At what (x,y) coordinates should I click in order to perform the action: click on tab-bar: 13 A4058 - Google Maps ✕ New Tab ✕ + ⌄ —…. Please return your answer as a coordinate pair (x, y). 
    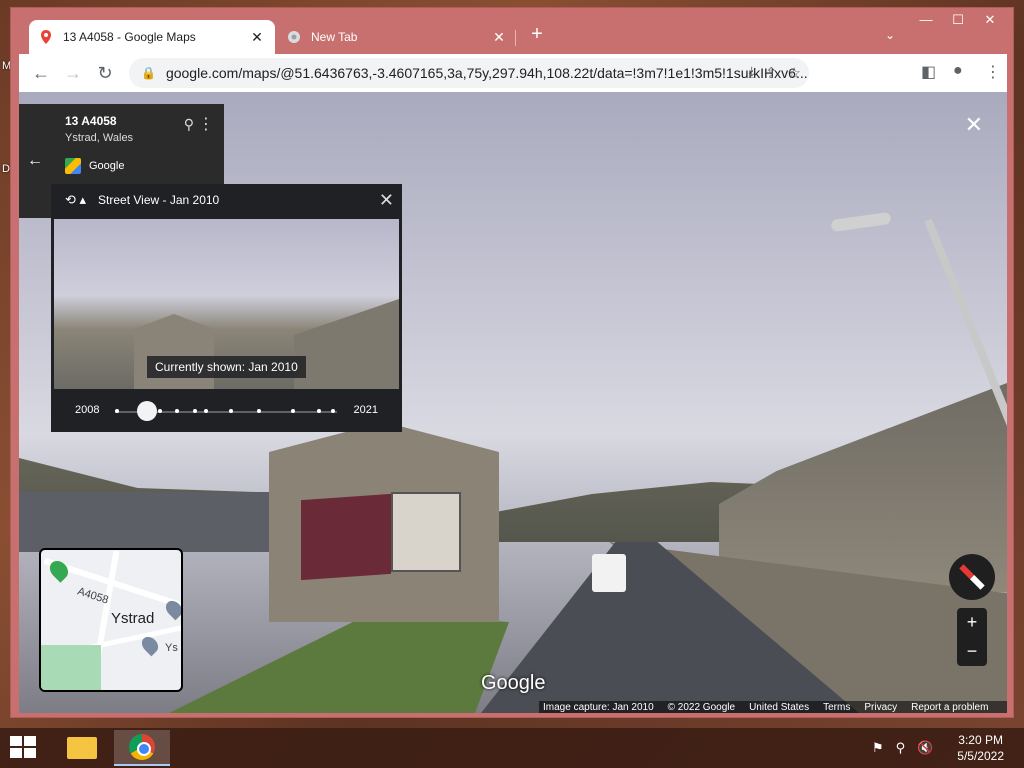
    Looking at the image, I should click on (513, 31).